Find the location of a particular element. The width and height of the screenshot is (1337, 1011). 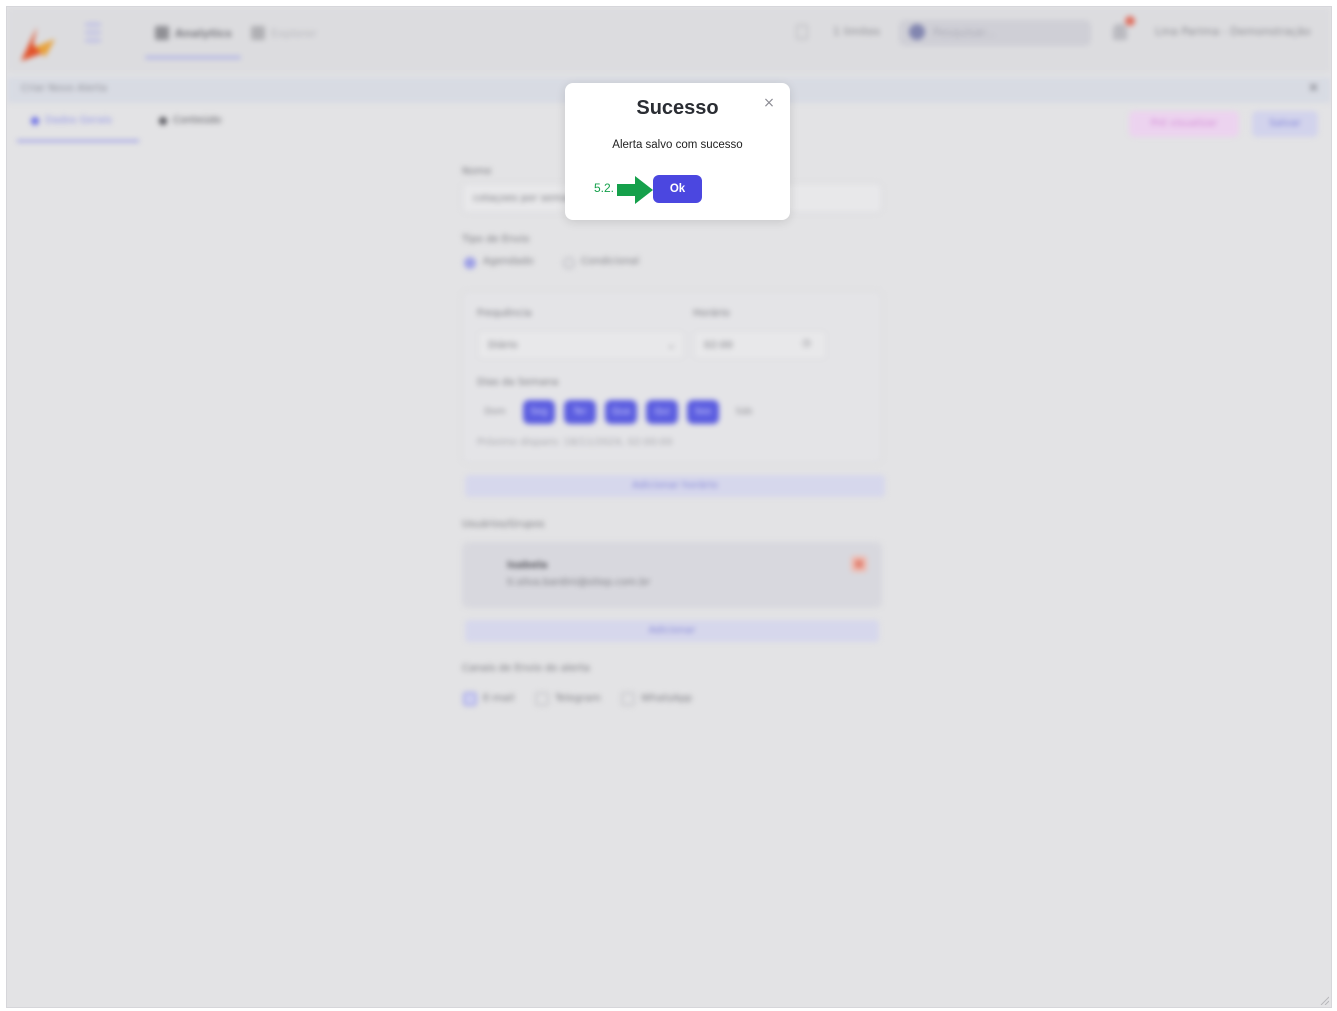

next-send-text: Próximo disparo: 18/11/2024, 02:00:00 is located at coordinates (575, 442).